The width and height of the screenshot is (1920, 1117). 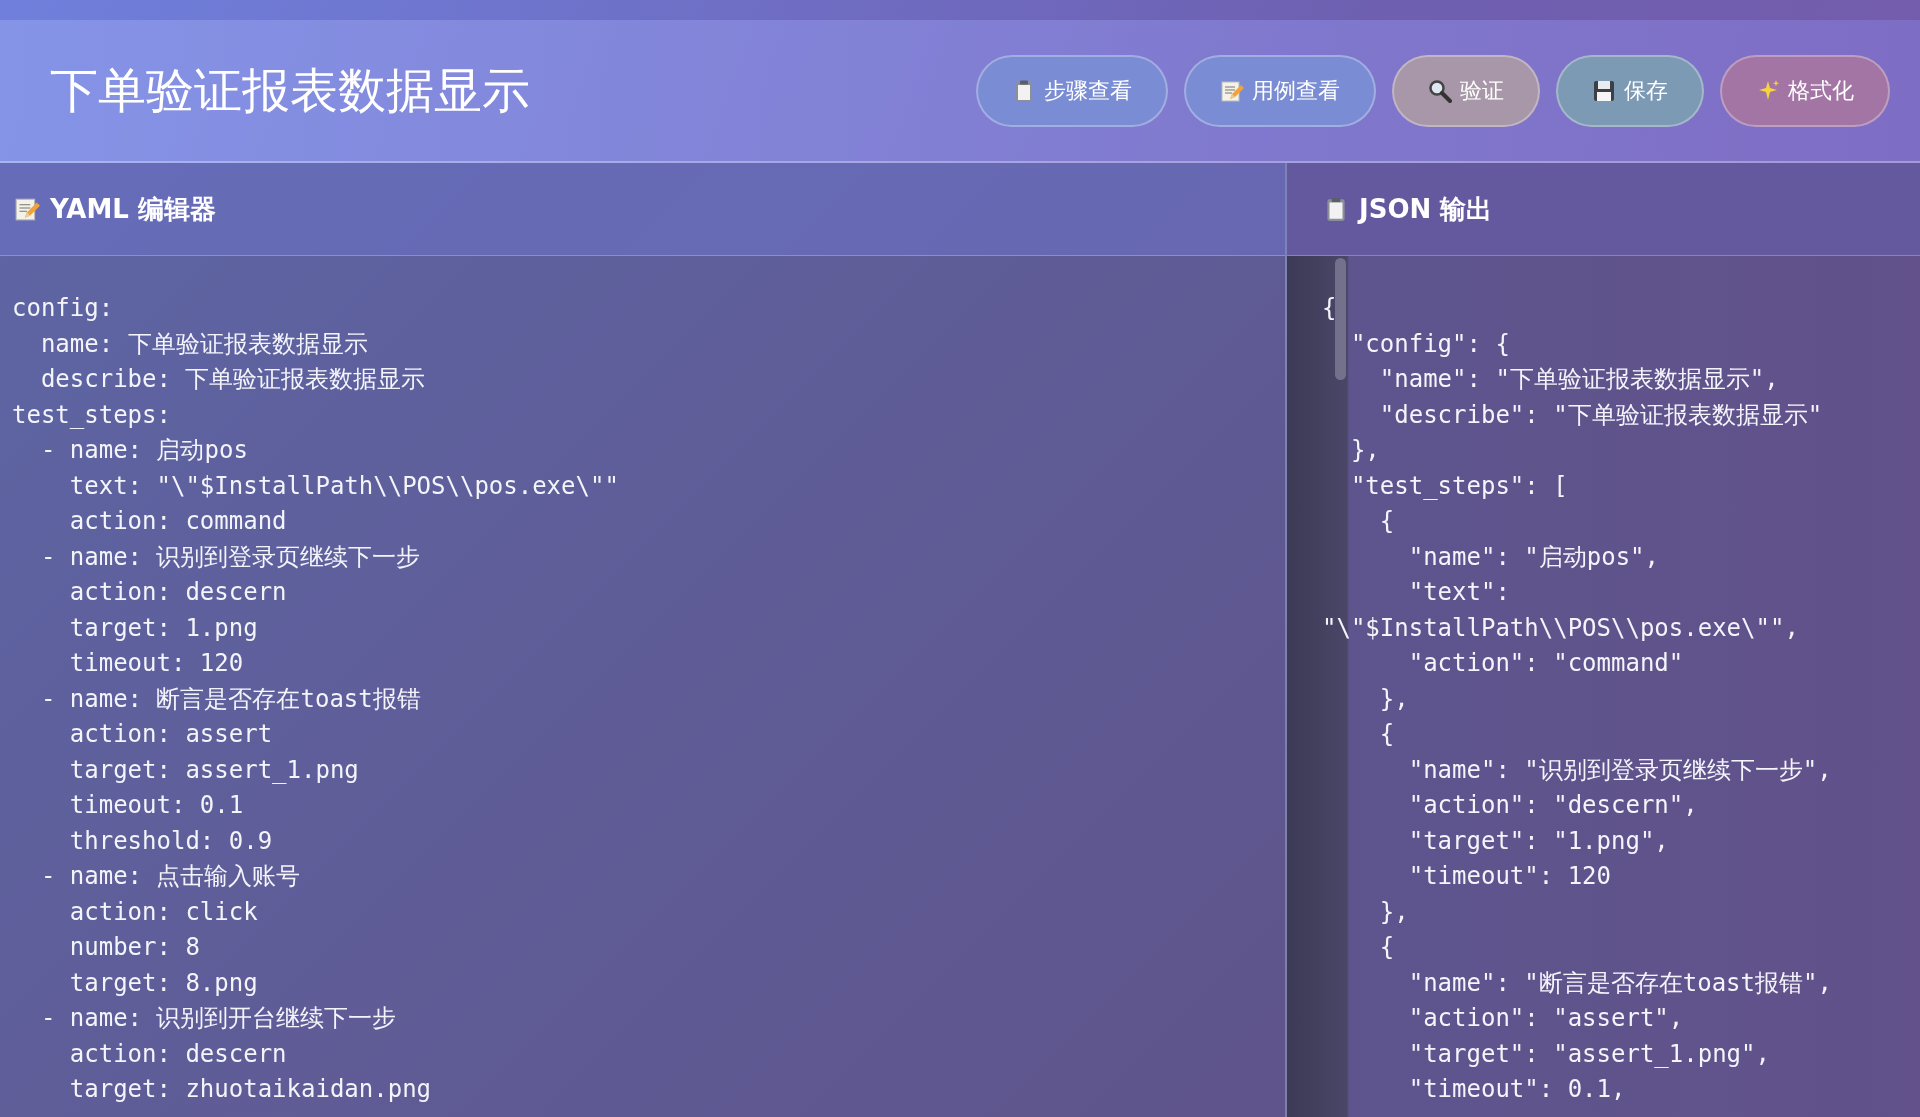 What do you see at coordinates (1430, 344) in the screenshot?
I see `code-line: "config": {` at bounding box center [1430, 344].